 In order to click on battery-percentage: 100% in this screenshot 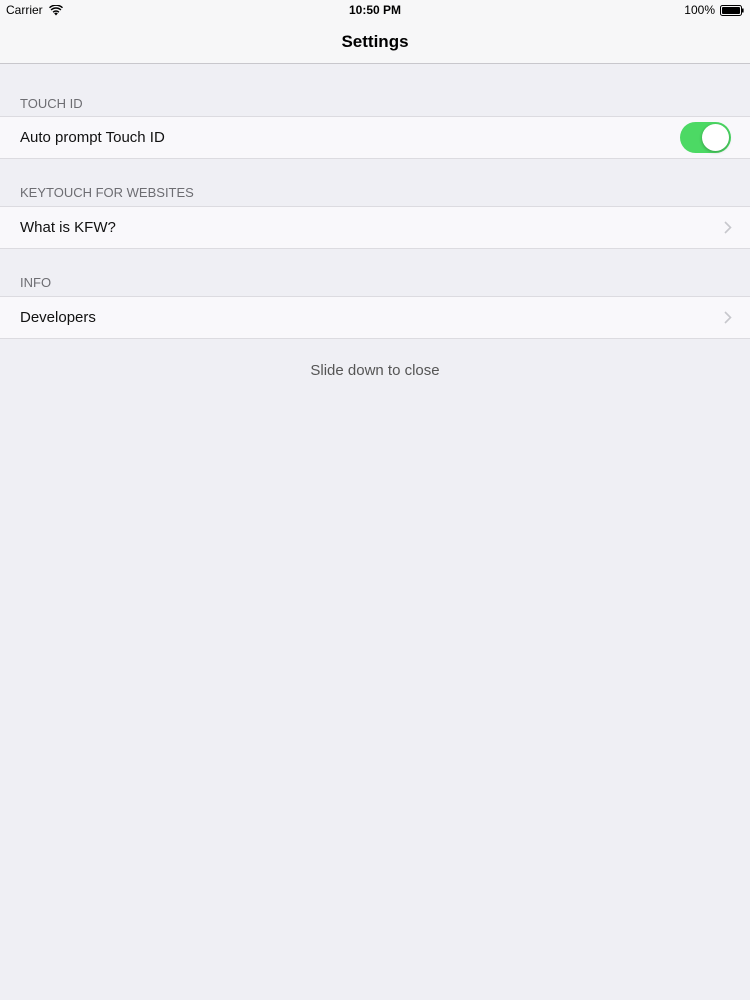, I will do `click(699, 10)`.